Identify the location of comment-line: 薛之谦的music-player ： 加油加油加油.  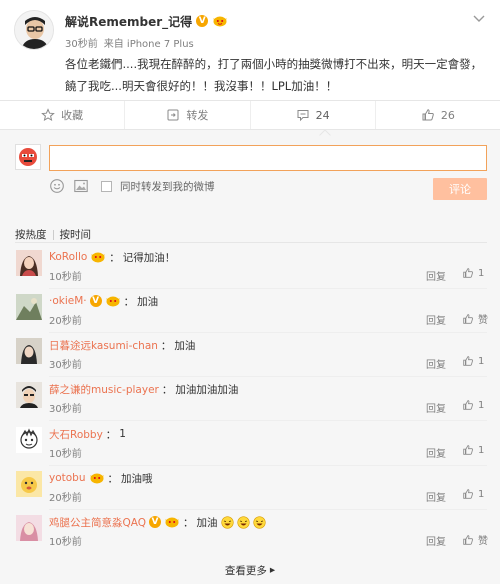
(143, 389).